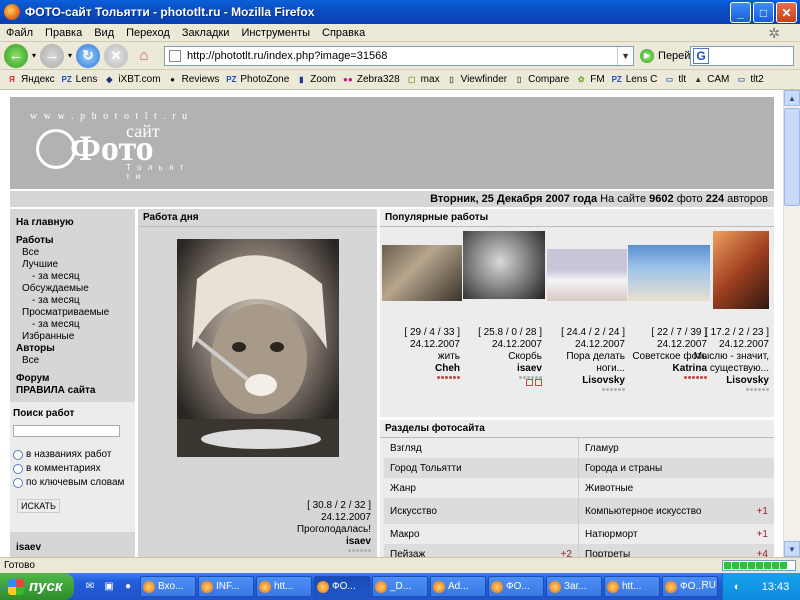 This screenshot has width=800, height=600. I want to click on nav-link: Авторы, so click(75, 349).